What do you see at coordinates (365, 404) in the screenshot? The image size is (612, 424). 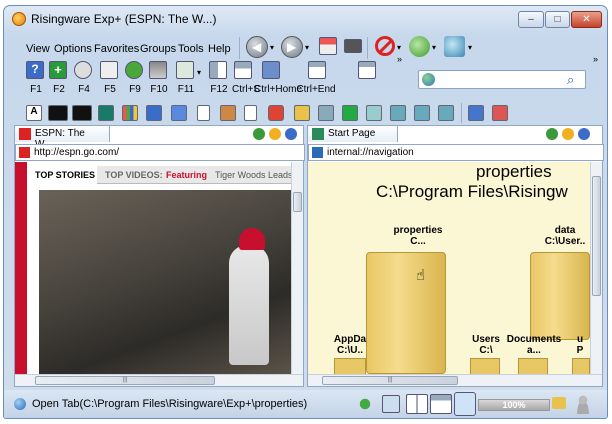 I see `sync-icon` at bounding box center [365, 404].